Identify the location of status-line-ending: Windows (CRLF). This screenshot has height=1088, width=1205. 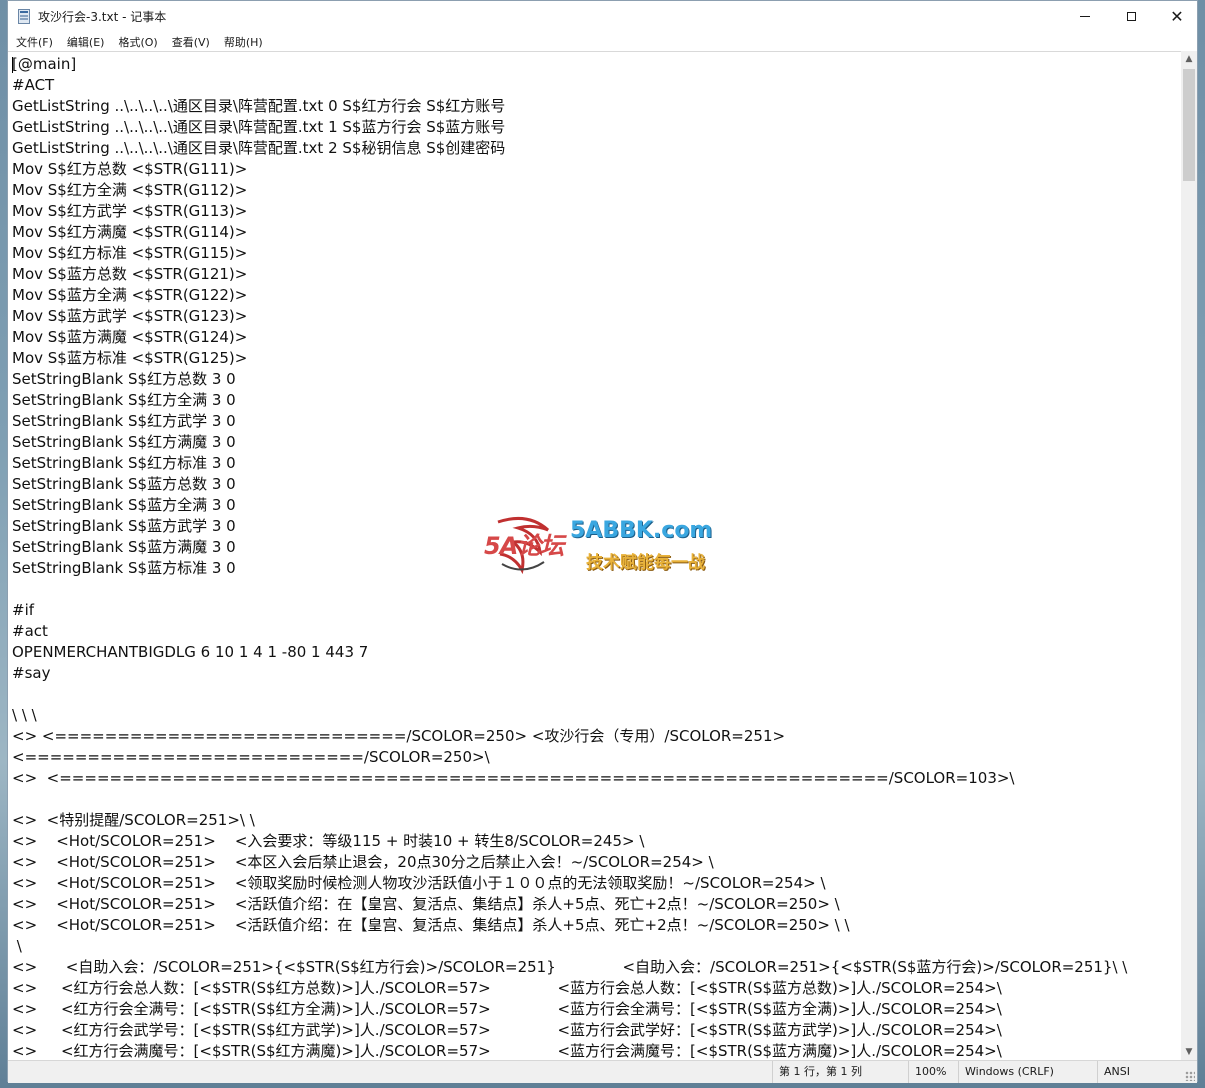
(1006, 1072).